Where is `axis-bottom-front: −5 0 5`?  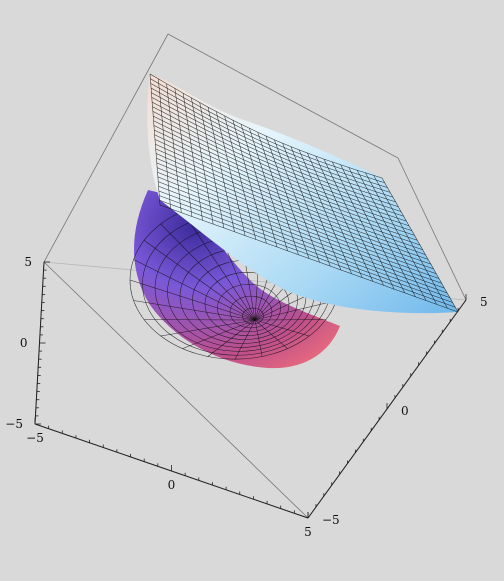 axis-bottom-front: −5 0 5 is located at coordinates (169, 478).